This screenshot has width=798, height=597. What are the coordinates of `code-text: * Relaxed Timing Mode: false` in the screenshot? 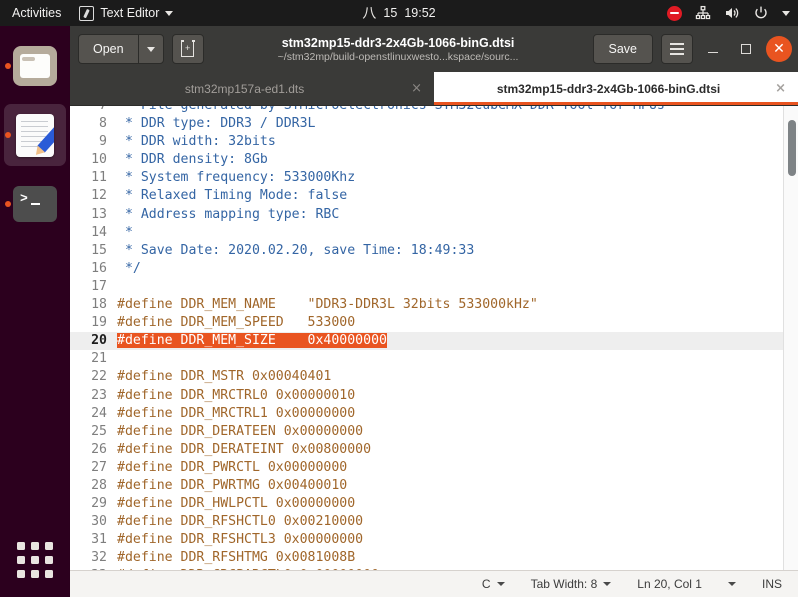 It's located at (230, 196).